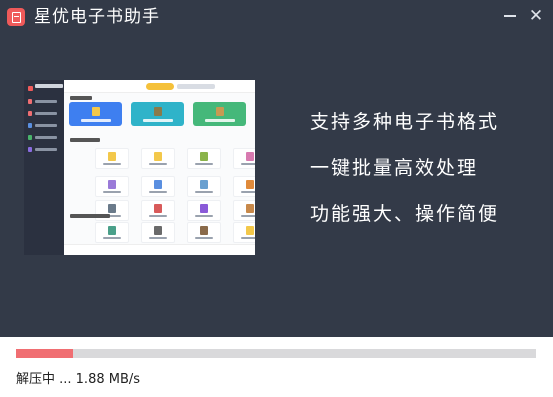  I want to click on slogan-easy: 功能强大、操作简便, so click(405, 214).